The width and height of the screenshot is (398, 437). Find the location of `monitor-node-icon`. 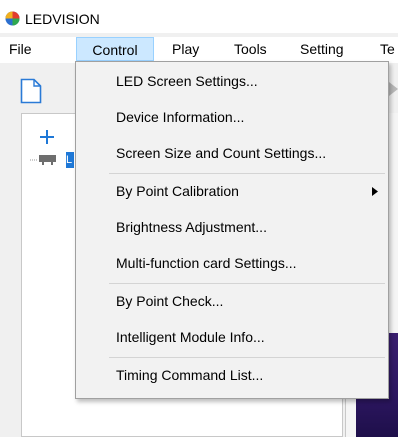

monitor-node-icon is located at coordinates (43, 160).